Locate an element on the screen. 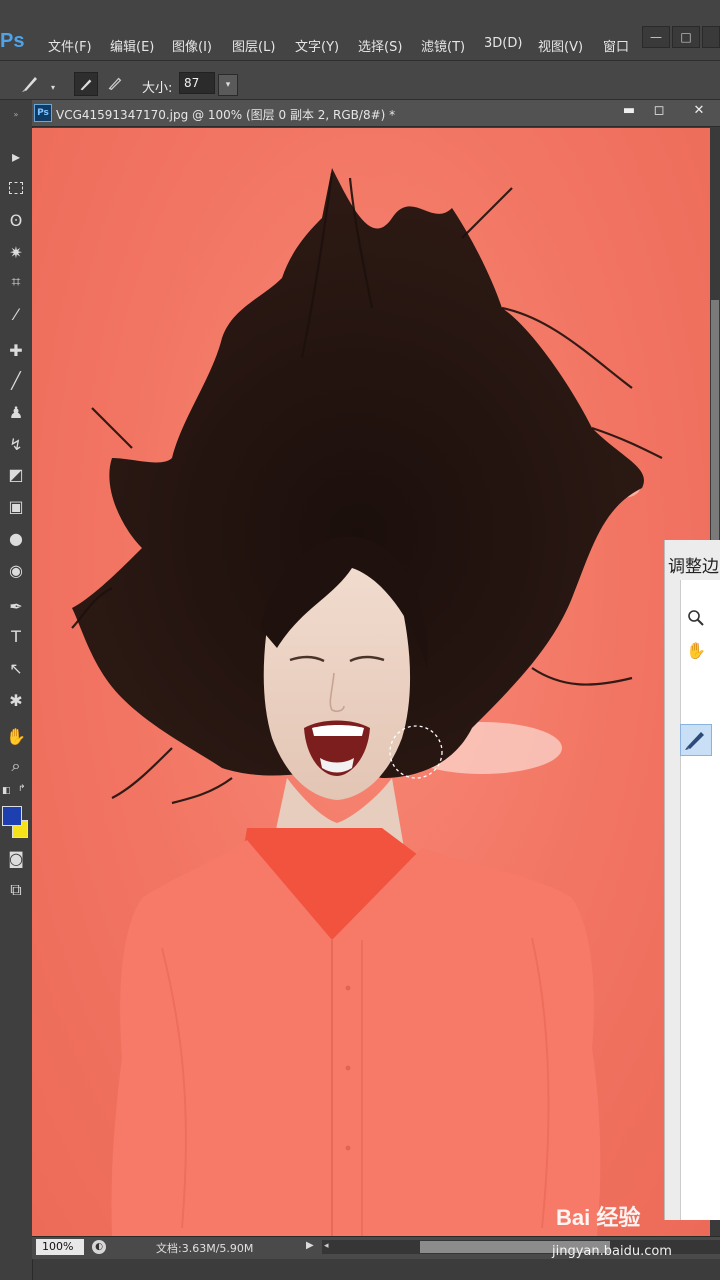  app-minimize-button: — is located at coordinates (656, 37).